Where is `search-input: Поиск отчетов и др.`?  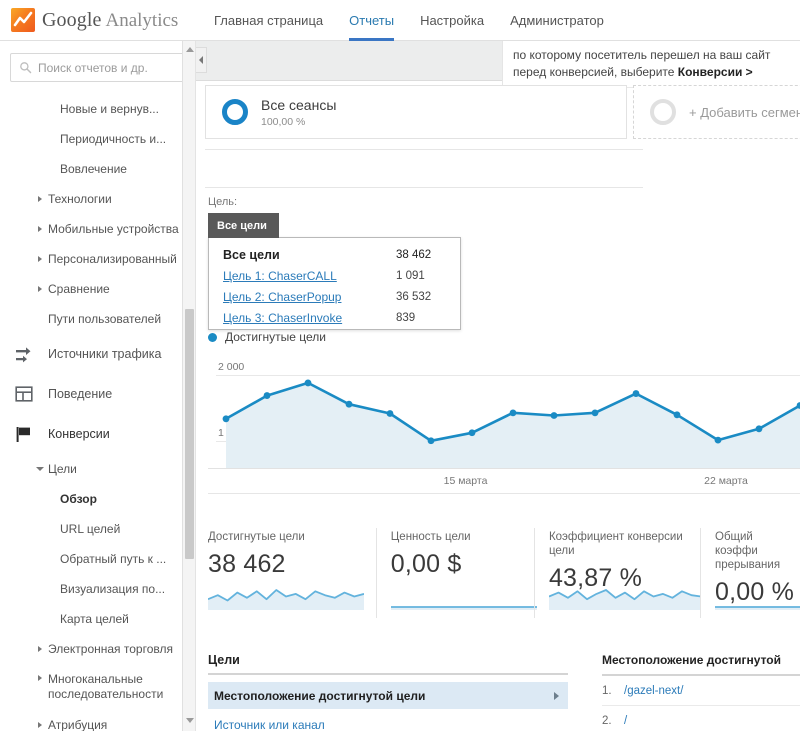
search-input: Поиск отчетов и др. is located at coordinates (97, 67).